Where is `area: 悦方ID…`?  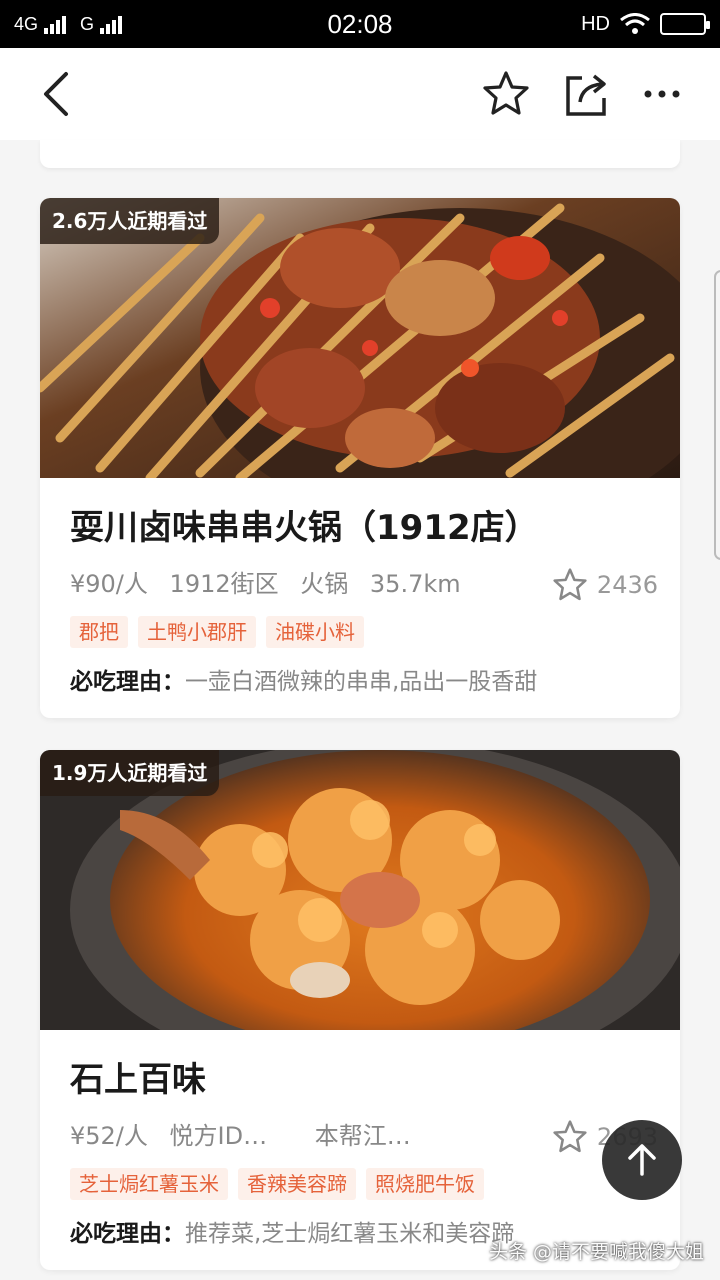
area: 悦方ID… is located at coordinates (218, 1136).